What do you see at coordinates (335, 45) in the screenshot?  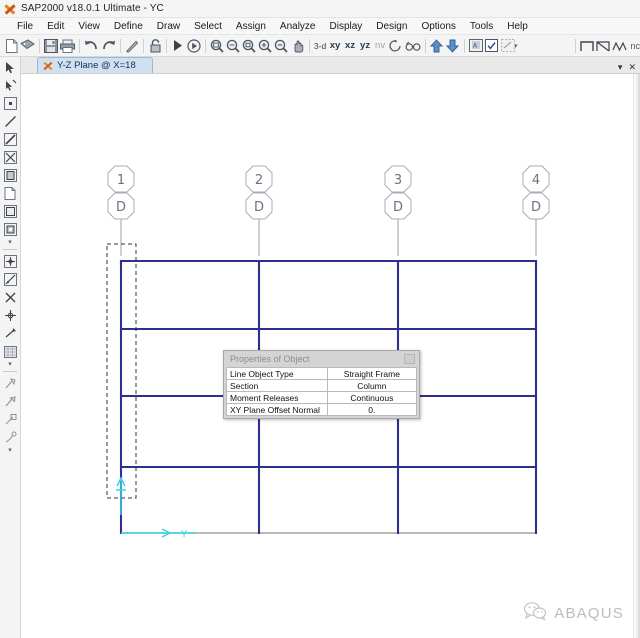 I see `view-xy-button: xy` at bounding box center [335, 45].